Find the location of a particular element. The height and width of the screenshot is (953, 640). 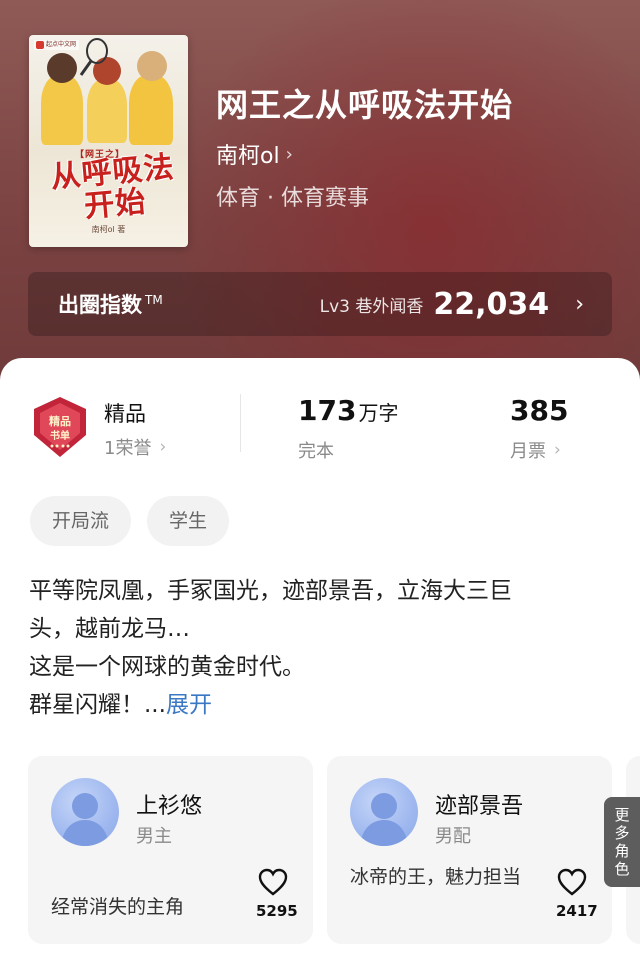

honor-count: 1荣誉 is located at coordinates (128, 448).